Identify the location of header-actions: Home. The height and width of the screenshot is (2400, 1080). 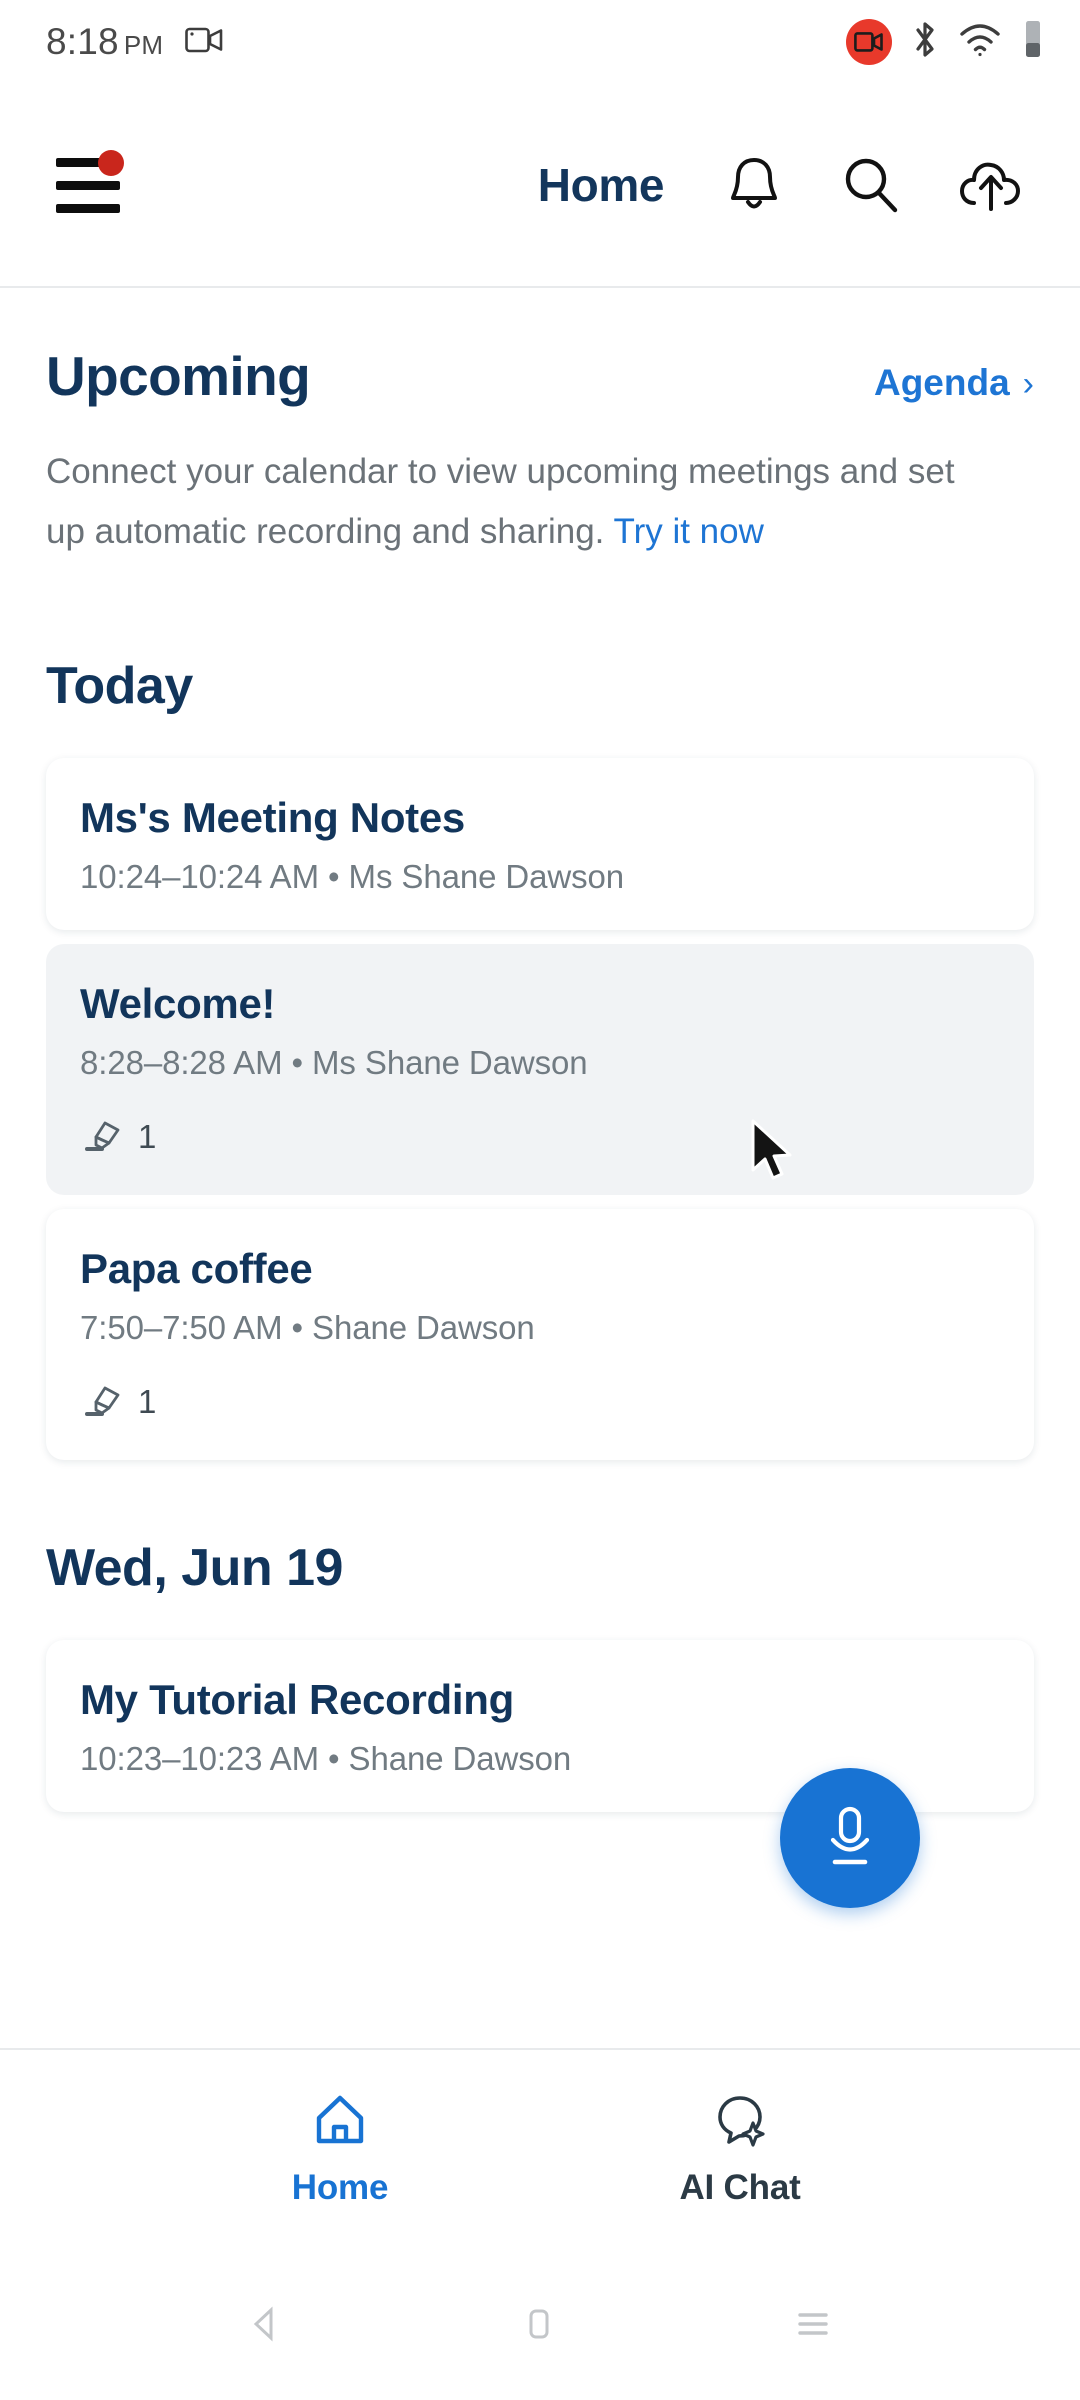
(781, 185).